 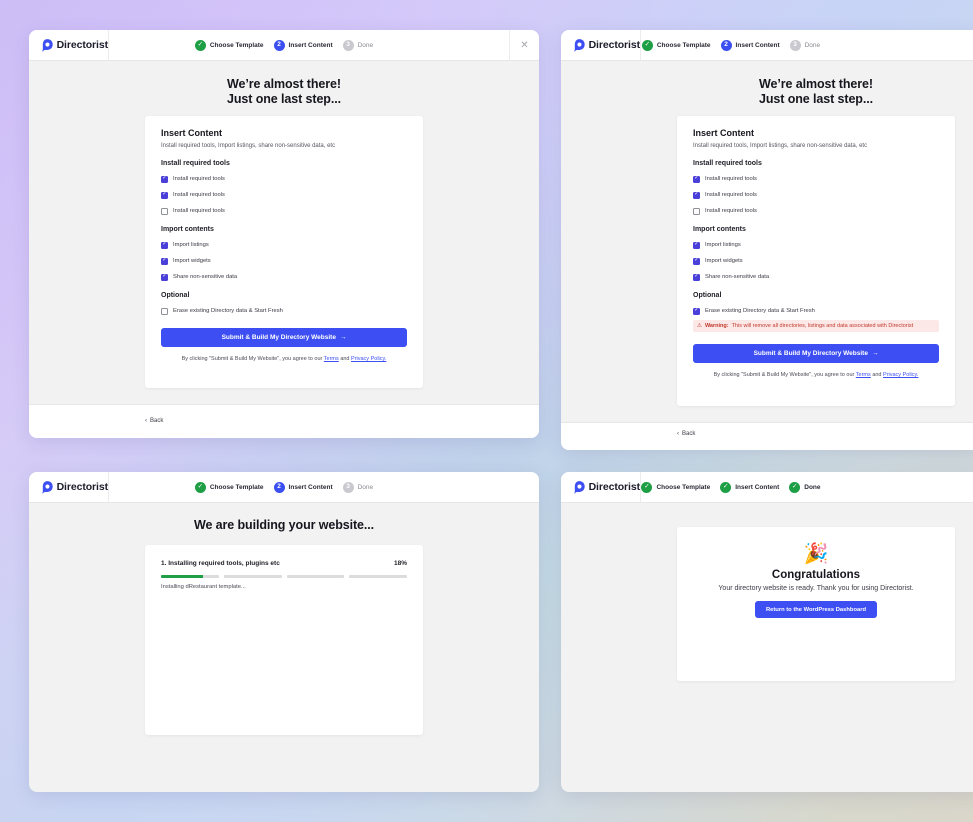 What do you see at coordinates (279, 45) in the screenshot?
I see `step-number: 2` at bounding box center [279, 45].